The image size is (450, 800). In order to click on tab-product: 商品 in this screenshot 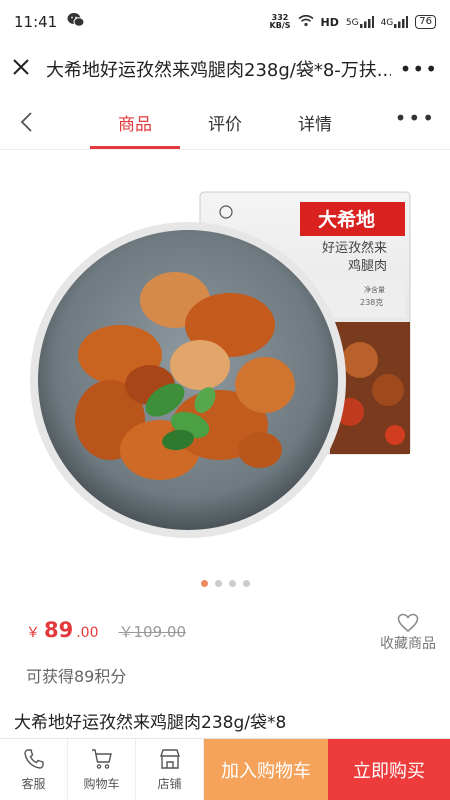, I will do `click(135, 122)`.